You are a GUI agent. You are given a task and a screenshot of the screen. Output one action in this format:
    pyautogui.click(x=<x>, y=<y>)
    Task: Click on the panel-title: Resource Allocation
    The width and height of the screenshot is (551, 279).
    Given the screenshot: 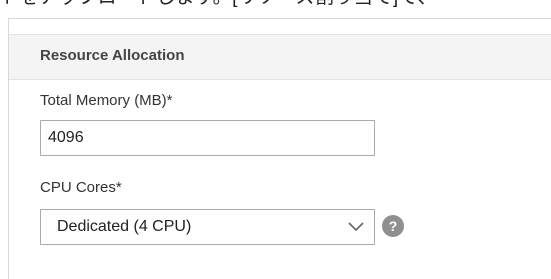 What is the action you would take?
    pyautogui.click(x=112, y=55)
    